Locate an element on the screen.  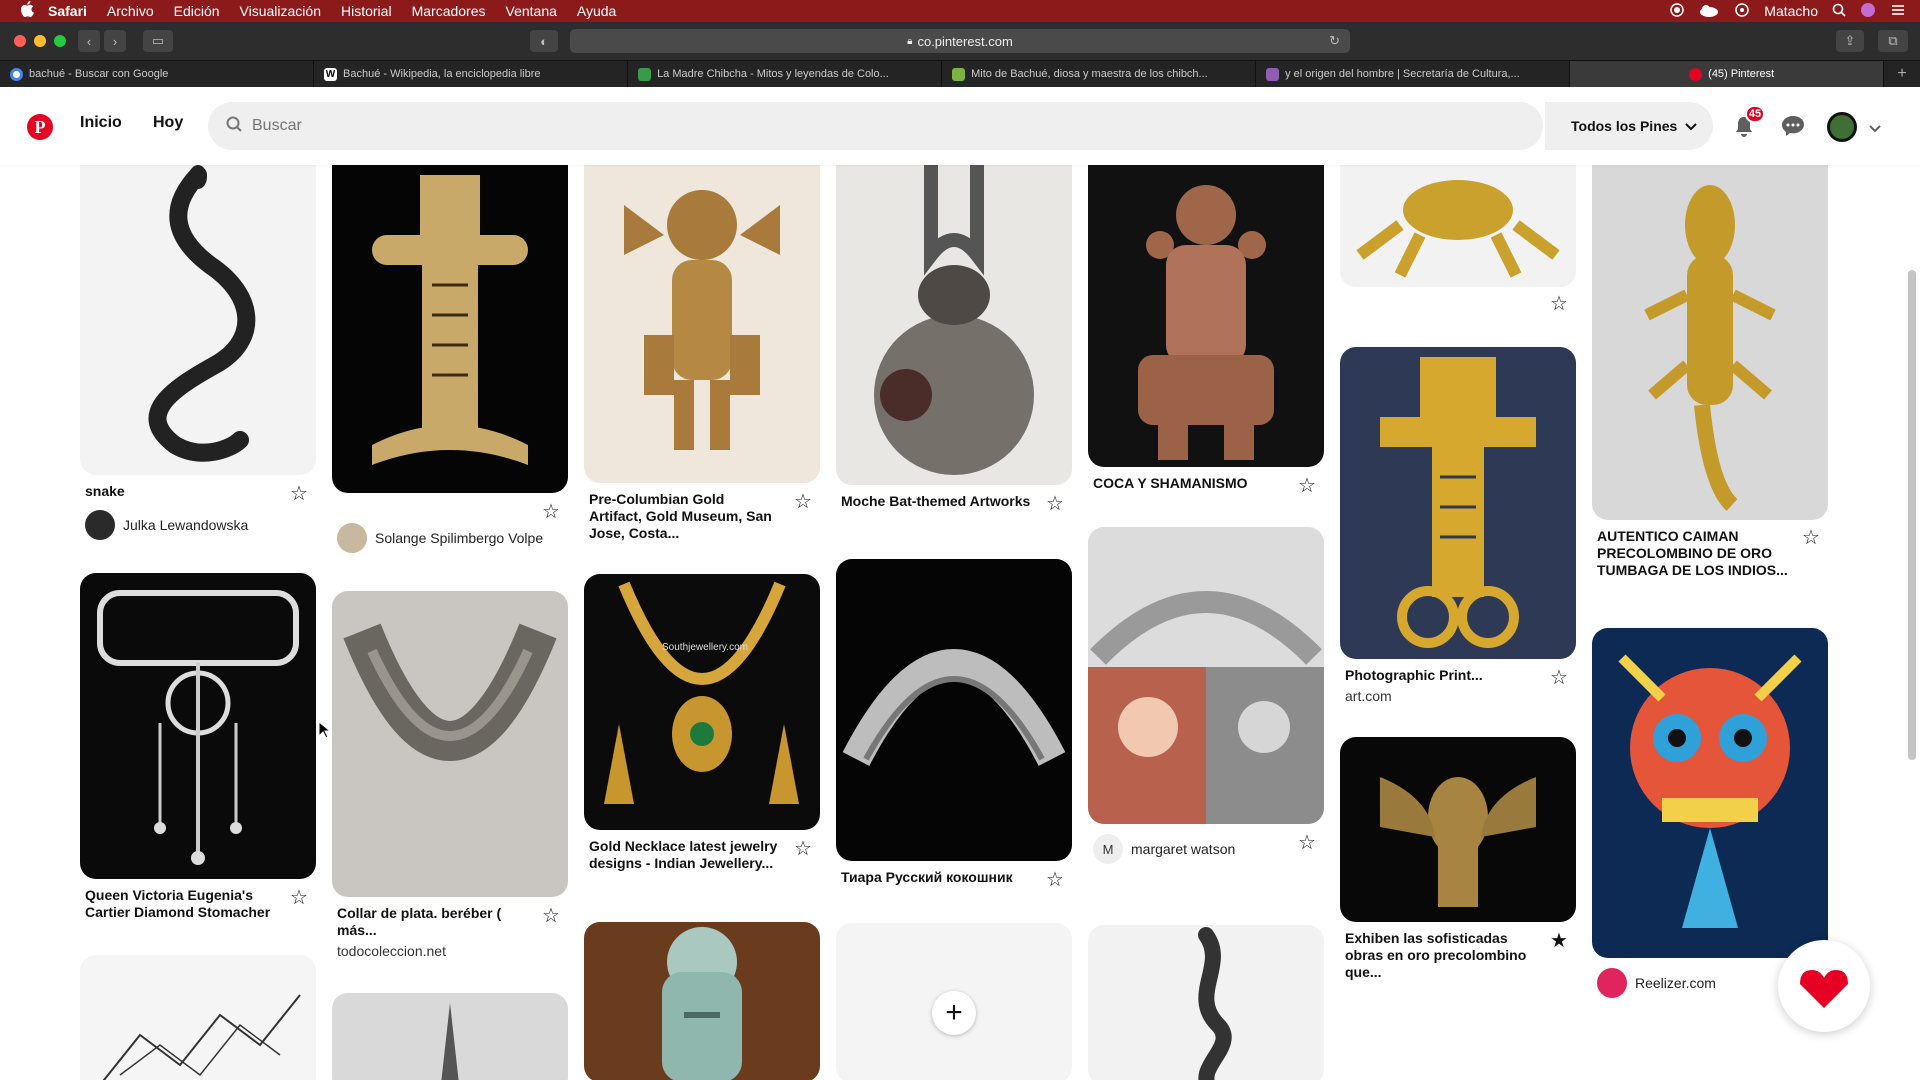
search-input is located at coordinates (702, 126).